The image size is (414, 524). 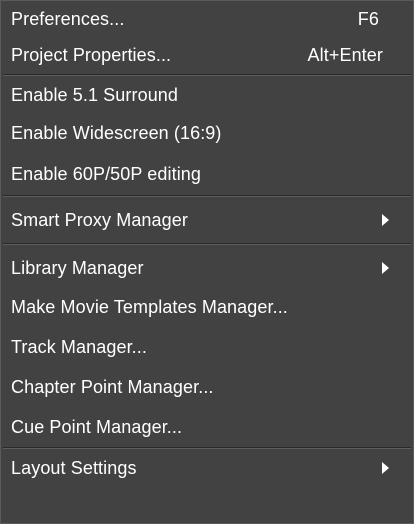 What do you see at coordinates (345, 54) in the screenshot?
I see `menu-item-project-properties-shortcut: Alt+Enter` at bounding box center [345, 54].